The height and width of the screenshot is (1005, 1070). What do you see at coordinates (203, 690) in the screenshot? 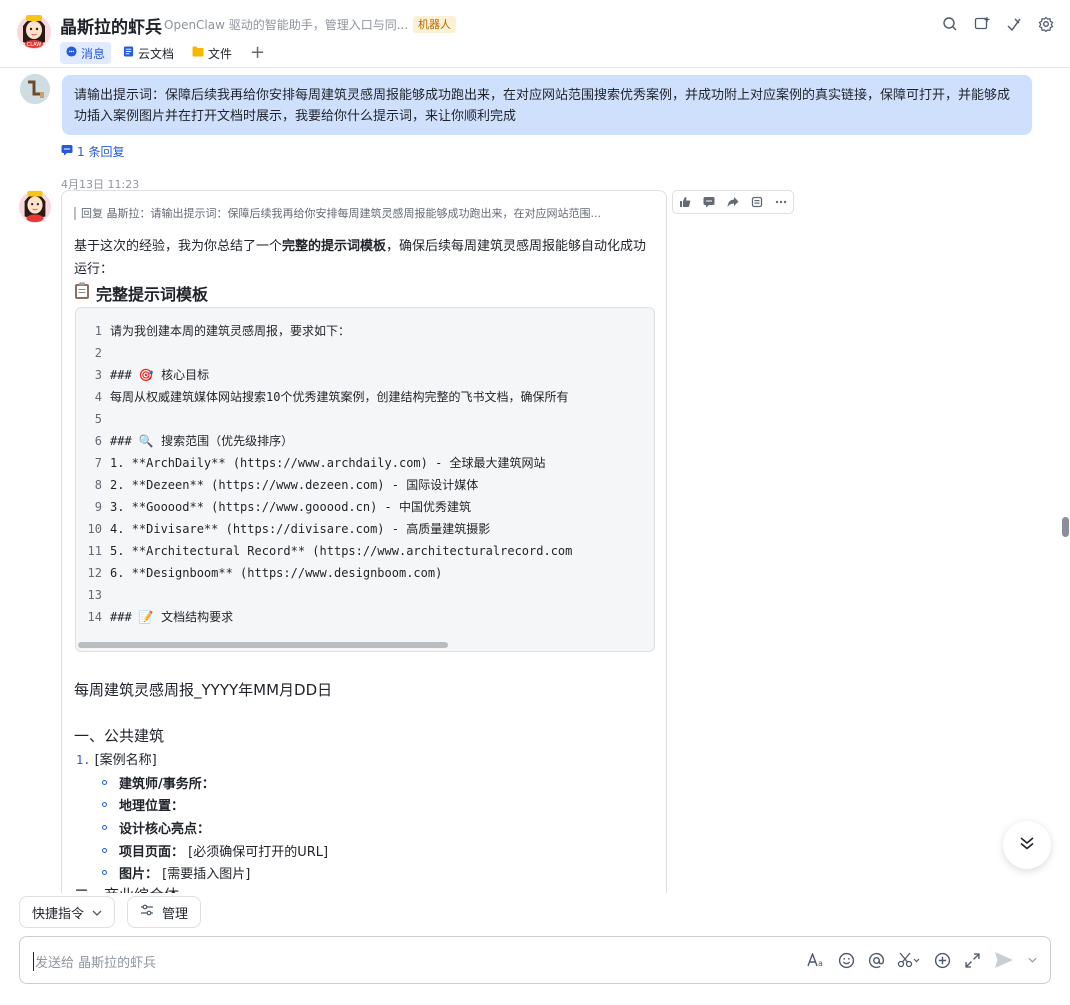
I see `doc-title-text: 每周建筑灵感周报_YYYY年MM月DD日` at bounding box center [203, 690].